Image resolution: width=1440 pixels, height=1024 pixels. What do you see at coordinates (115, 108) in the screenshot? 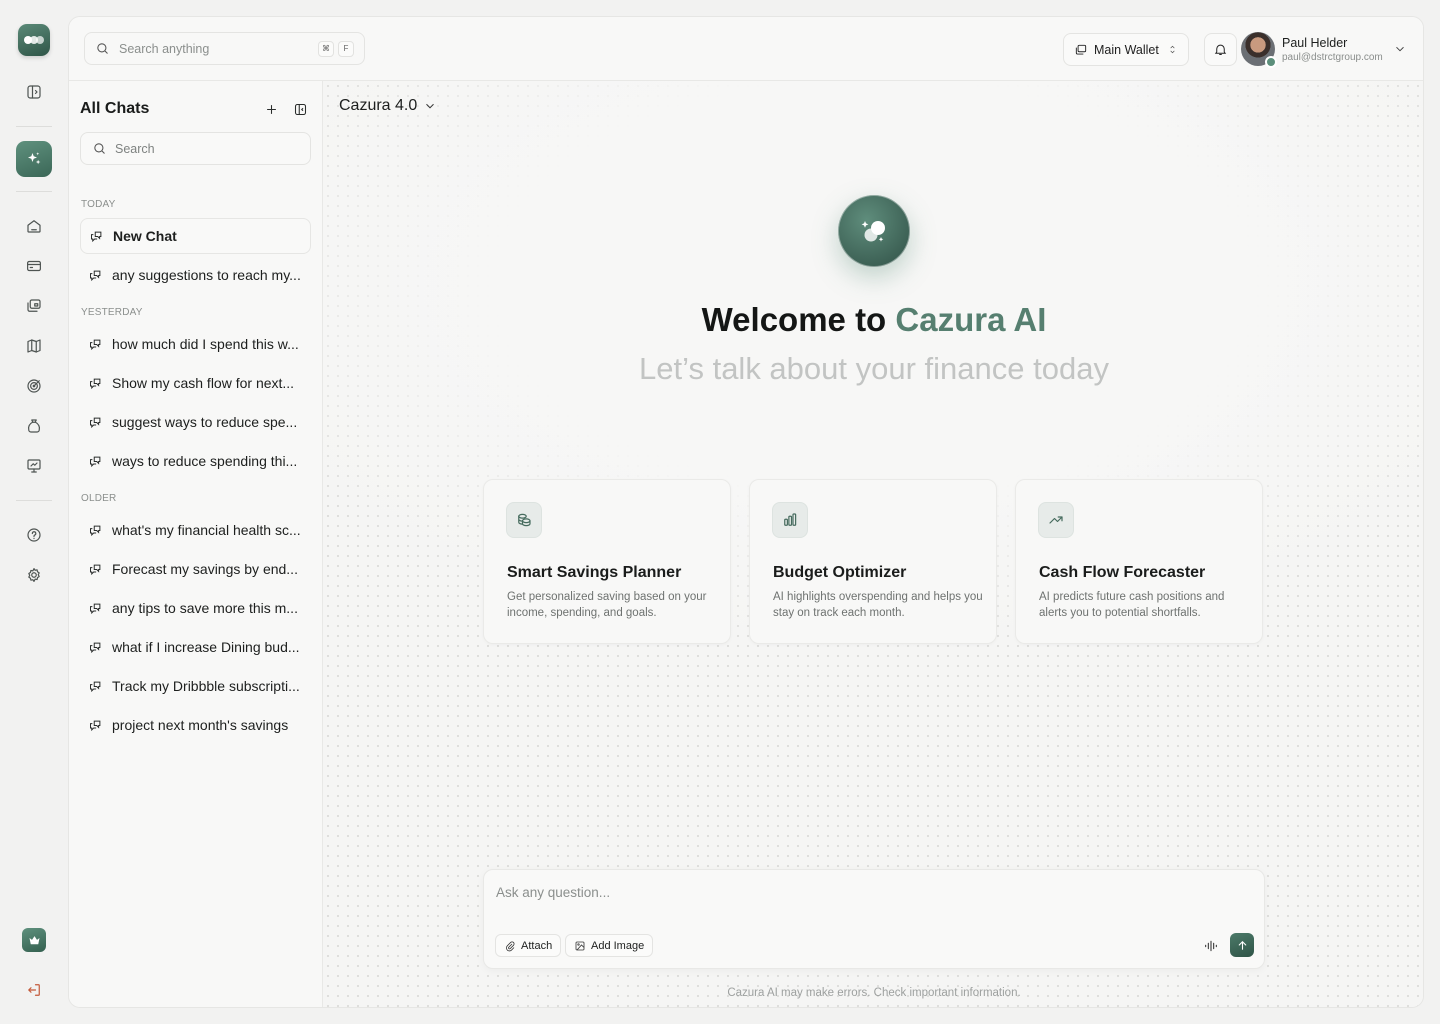
I see `chats-title: All Chats` at bounding box center [115, 108].